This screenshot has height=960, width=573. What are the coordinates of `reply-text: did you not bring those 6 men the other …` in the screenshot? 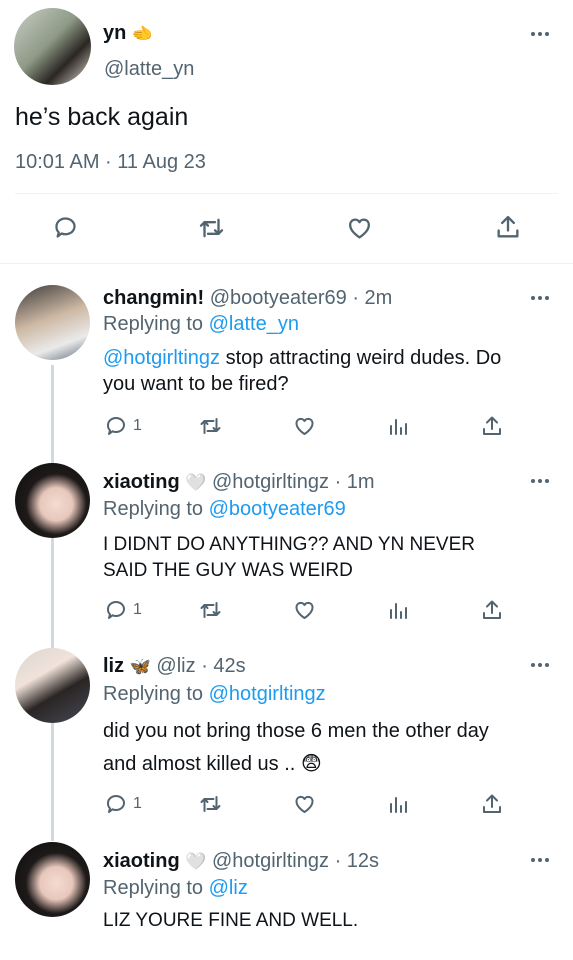 It's located at (296, 747).